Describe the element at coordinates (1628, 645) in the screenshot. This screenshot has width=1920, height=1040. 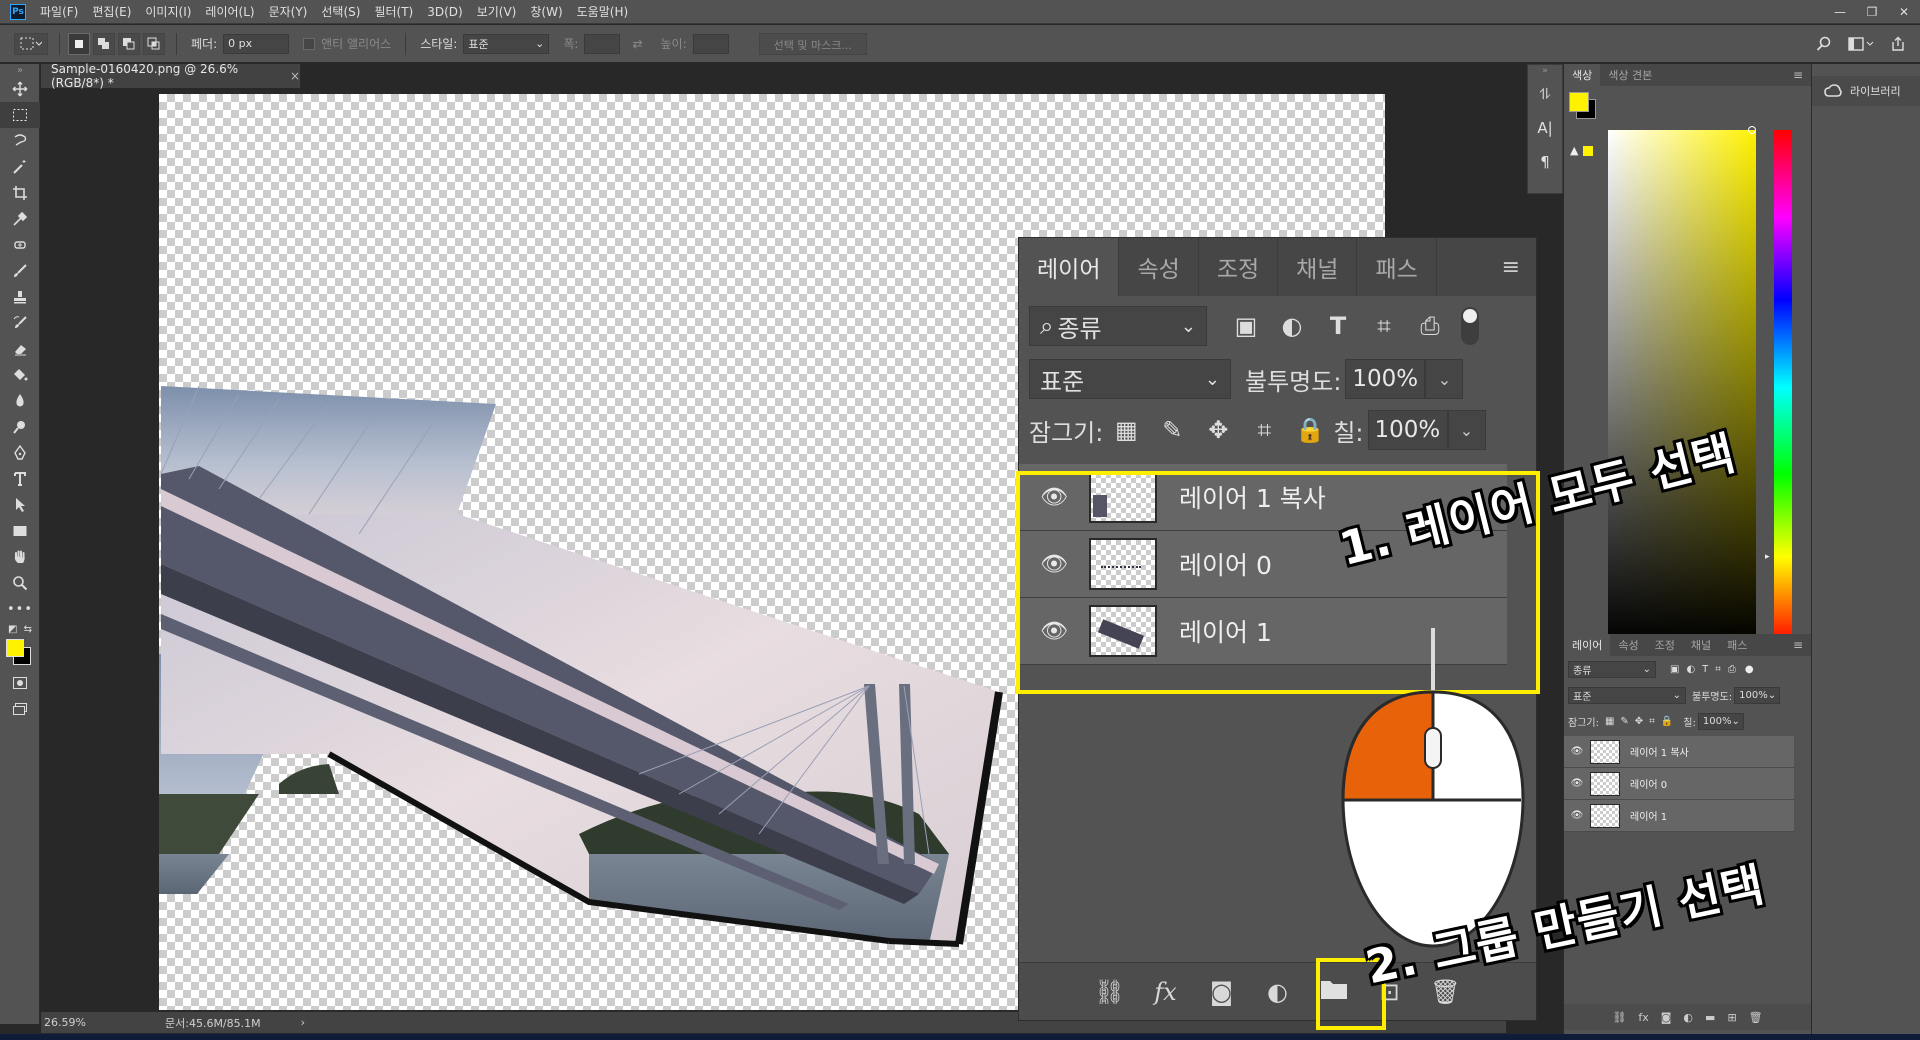
I see `tab-small-properties: 속성` at that location.